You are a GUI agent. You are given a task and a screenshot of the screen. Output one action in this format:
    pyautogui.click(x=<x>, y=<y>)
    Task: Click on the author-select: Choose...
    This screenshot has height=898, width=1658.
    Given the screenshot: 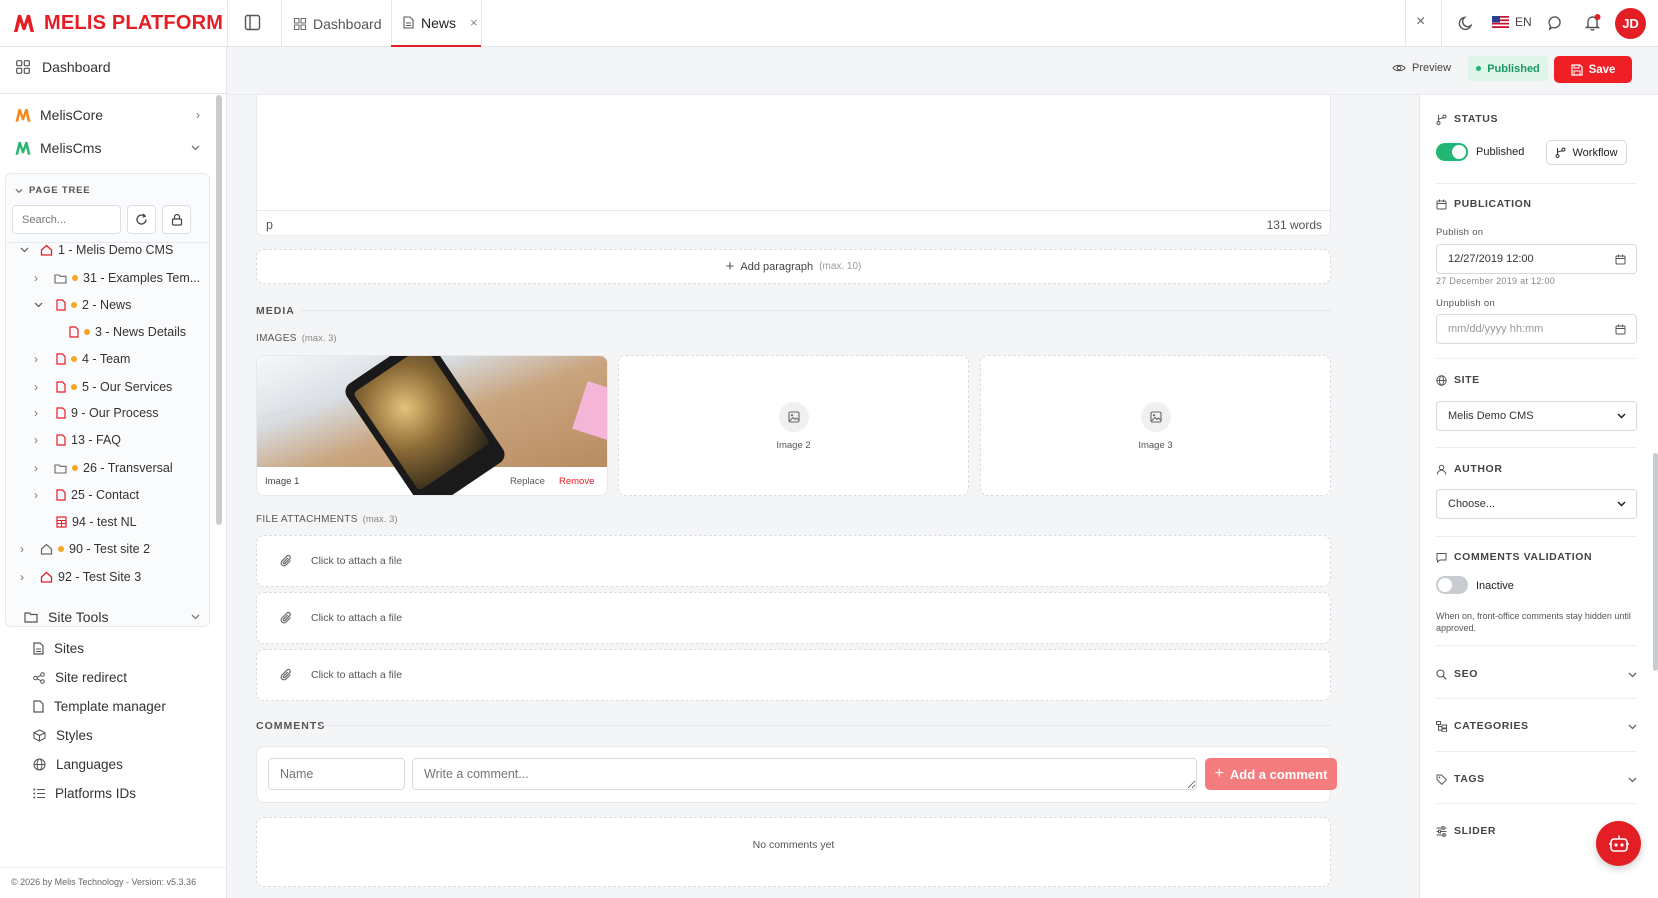 What is the action you would take?
    pyautogui.click(x=1536, y=504)
    